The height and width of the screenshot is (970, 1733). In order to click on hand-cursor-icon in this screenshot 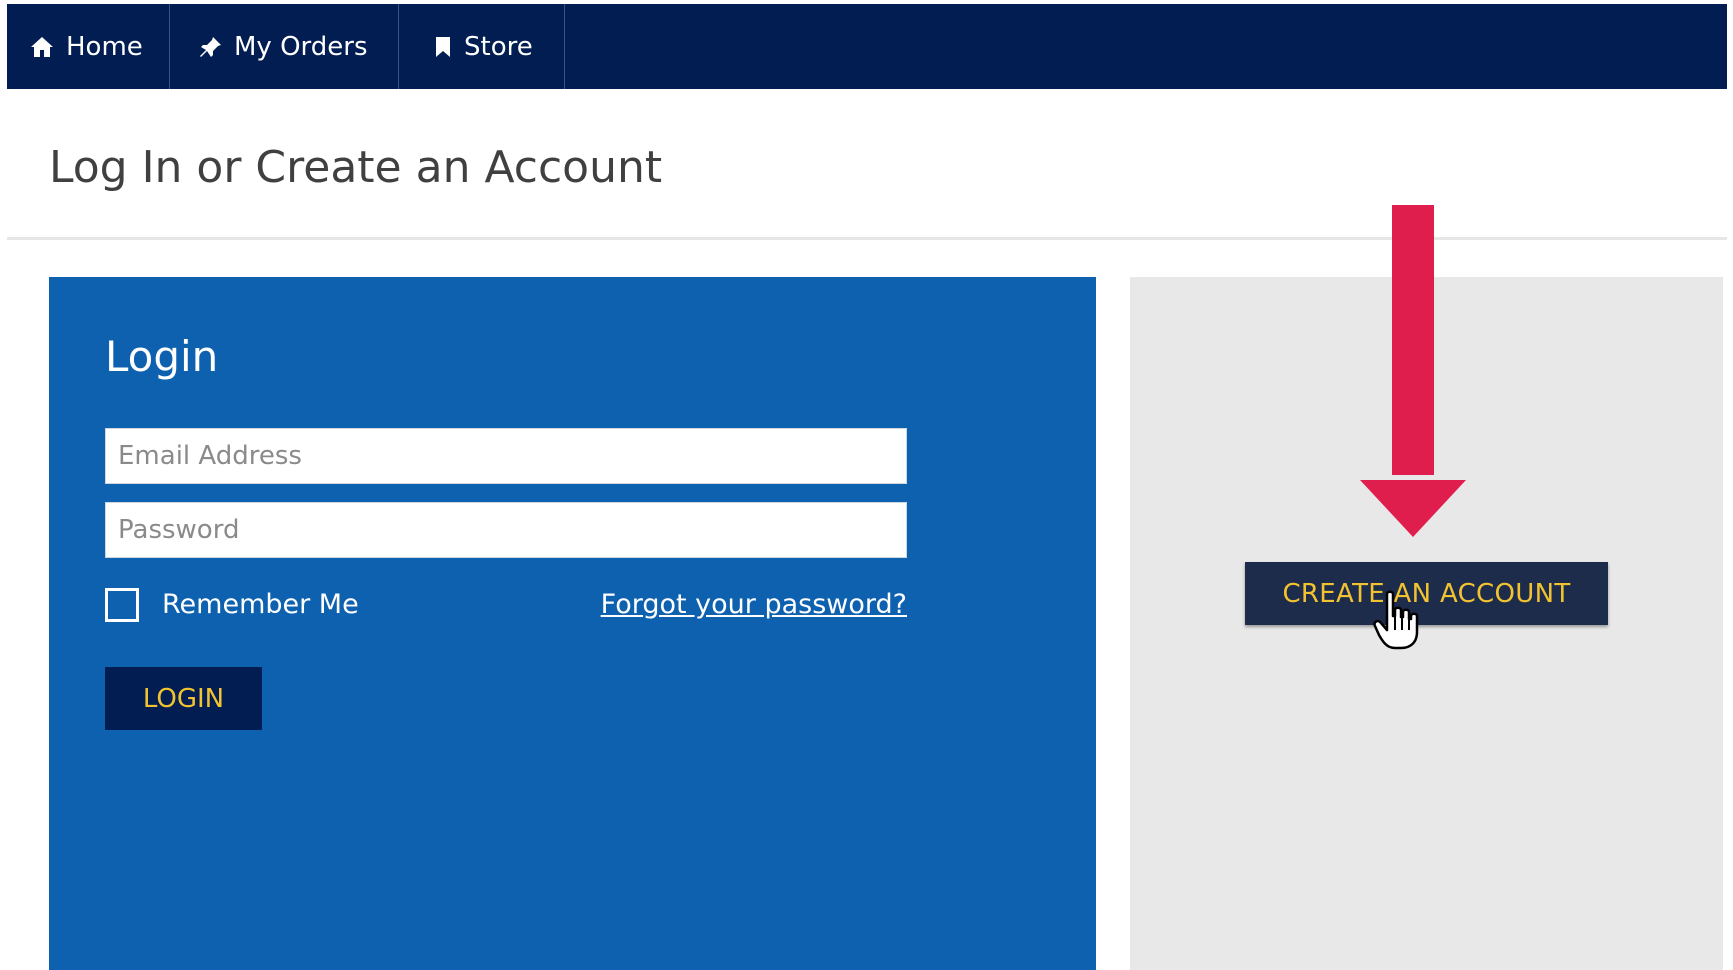, I will do `click(1396, 620)`.